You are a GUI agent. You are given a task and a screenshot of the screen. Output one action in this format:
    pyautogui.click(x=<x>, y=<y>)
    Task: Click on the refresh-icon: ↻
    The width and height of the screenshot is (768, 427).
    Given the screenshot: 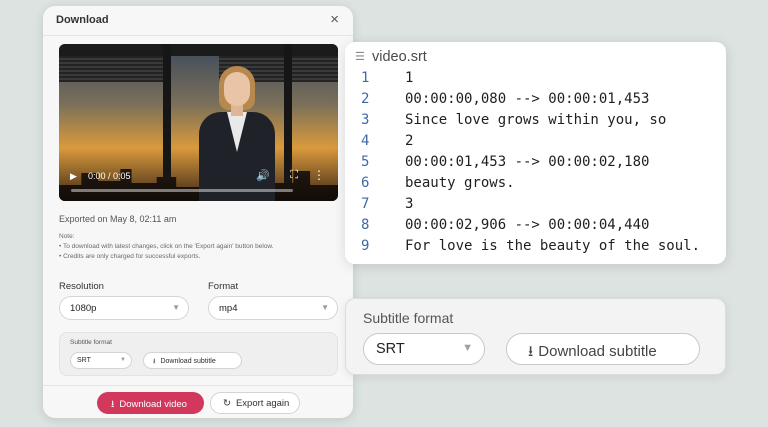 What is the action you would take?
    pyautogui.click(x=227, y=403)
    